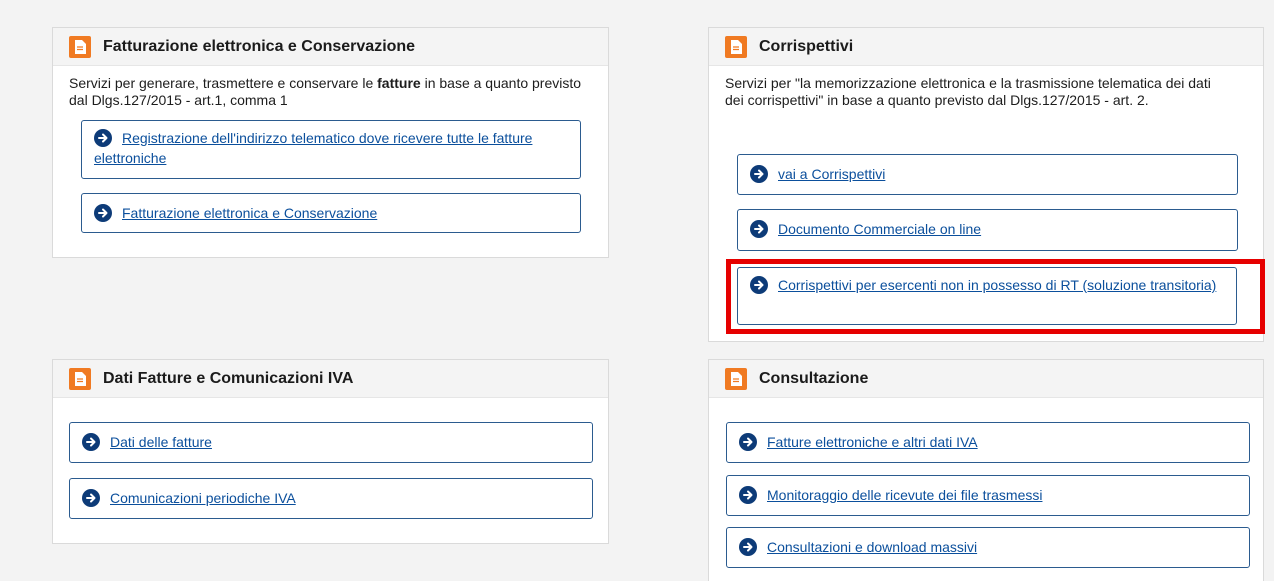 This screenshot has height=581, width=1274. What do you see at coordinates (872, 547) in the screenshot?
I see `link-text: Consultazioni e download massivi` at bounding box center [872, 547].